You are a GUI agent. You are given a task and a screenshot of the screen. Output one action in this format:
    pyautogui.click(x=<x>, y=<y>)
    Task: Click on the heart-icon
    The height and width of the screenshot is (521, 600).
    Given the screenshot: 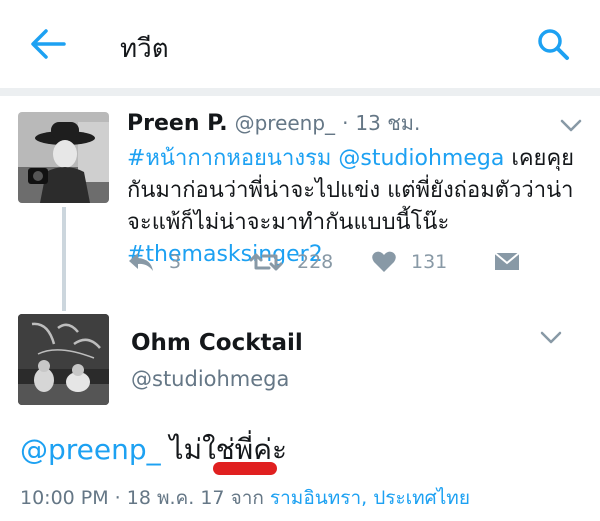 What is the action you would take?
    pyautogui.click(x=384, y=261)
    